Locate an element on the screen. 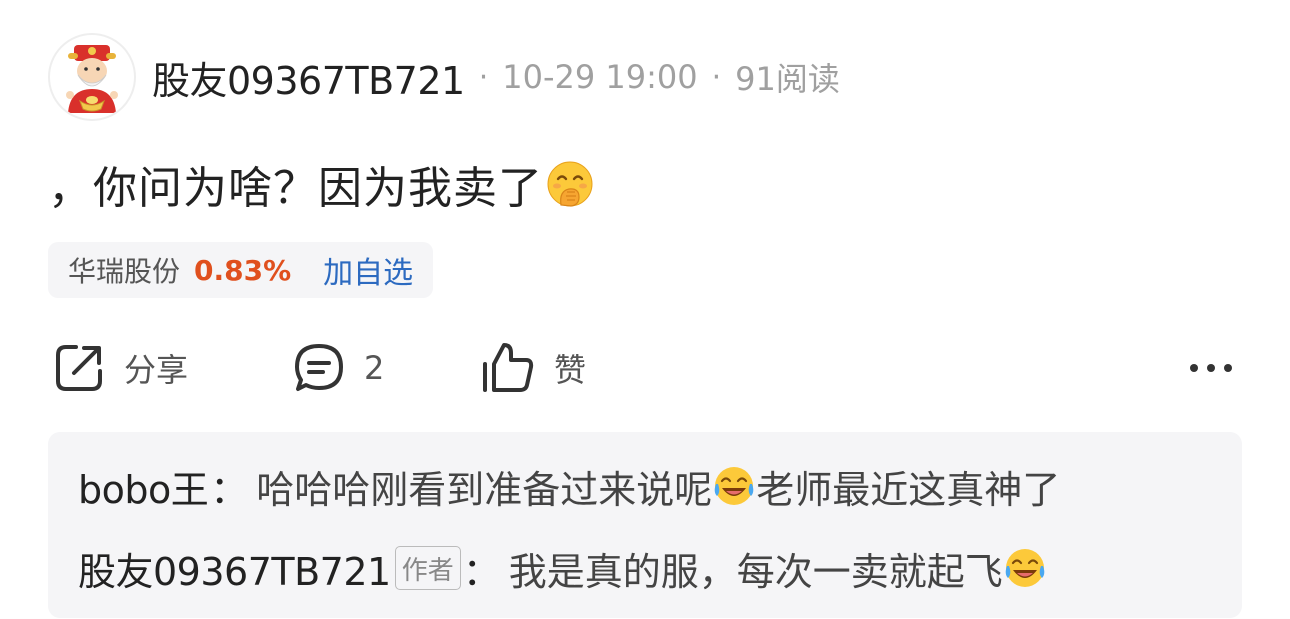 The image size is (1290, 619). god-of-wealth-avatar-icon is located at coordinates (92, 79).